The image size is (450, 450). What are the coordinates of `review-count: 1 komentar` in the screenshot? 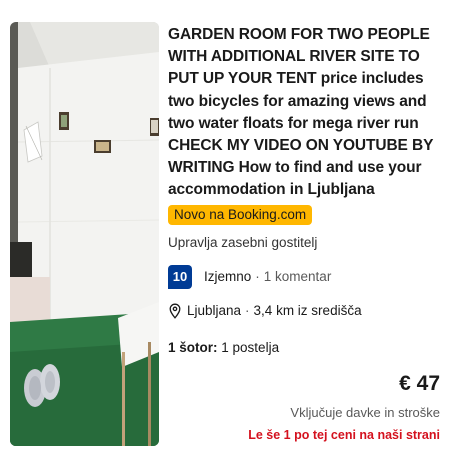 It's located at (298, 276).